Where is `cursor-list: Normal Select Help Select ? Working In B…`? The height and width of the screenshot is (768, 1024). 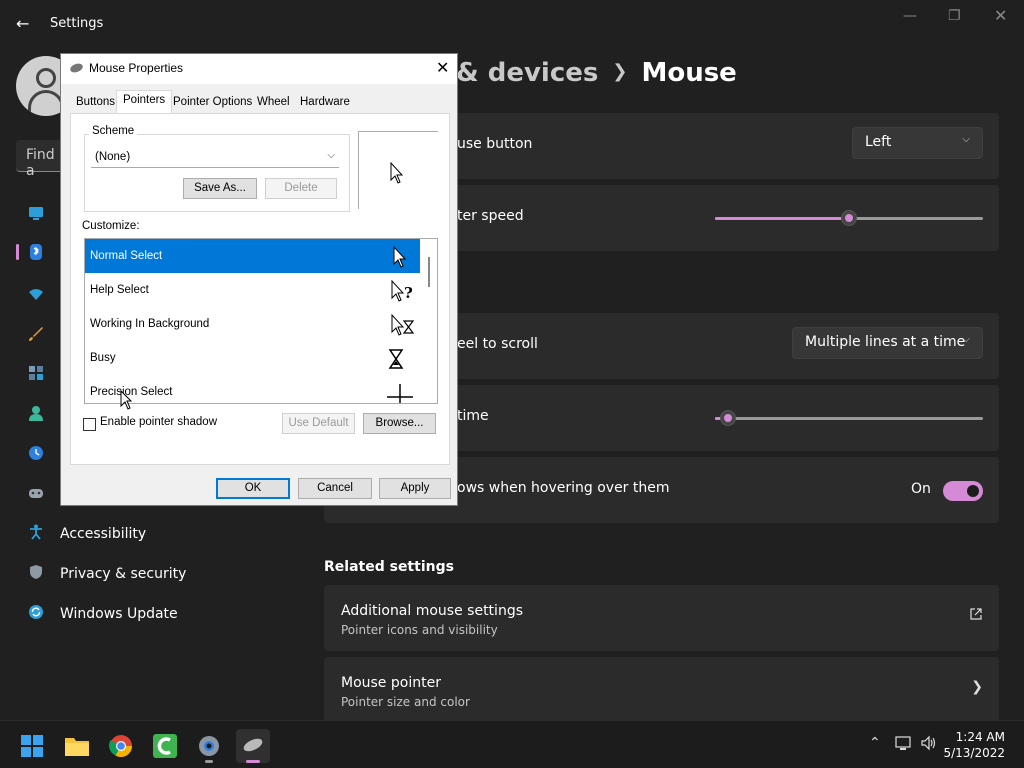 cursor-list: Normal Select Help Select ? Working In B… is located at coordinates (261, 321).